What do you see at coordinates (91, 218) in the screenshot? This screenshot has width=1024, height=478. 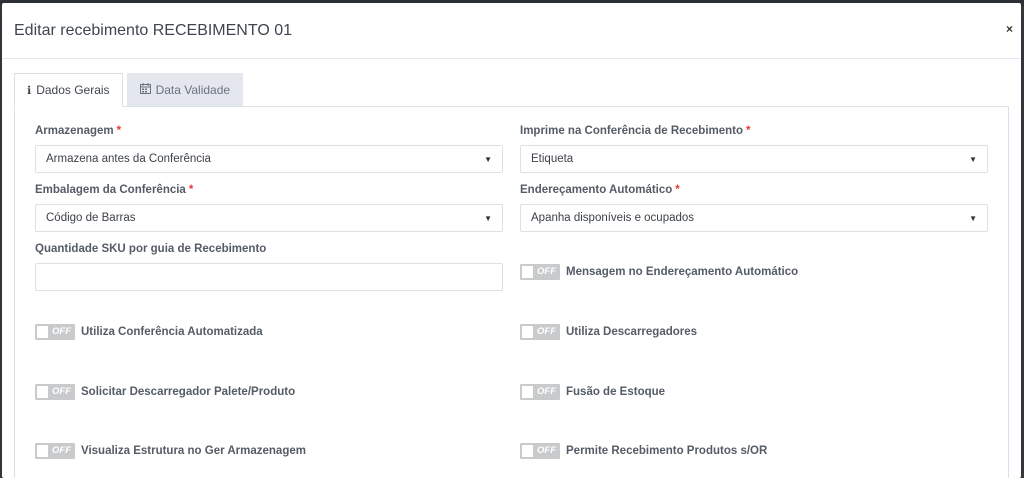 I see `select-value: Código de Barras` at bounding box center [91, 218].